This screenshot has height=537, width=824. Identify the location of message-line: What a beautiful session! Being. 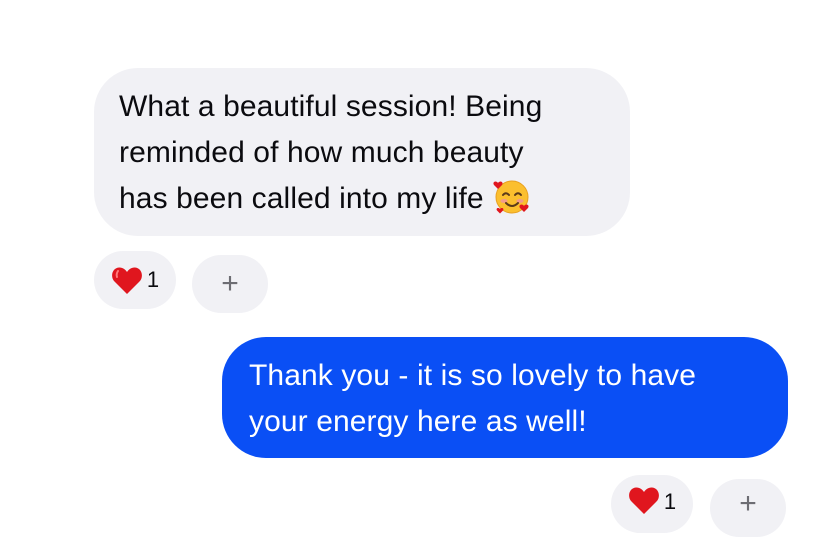
(331, 106).